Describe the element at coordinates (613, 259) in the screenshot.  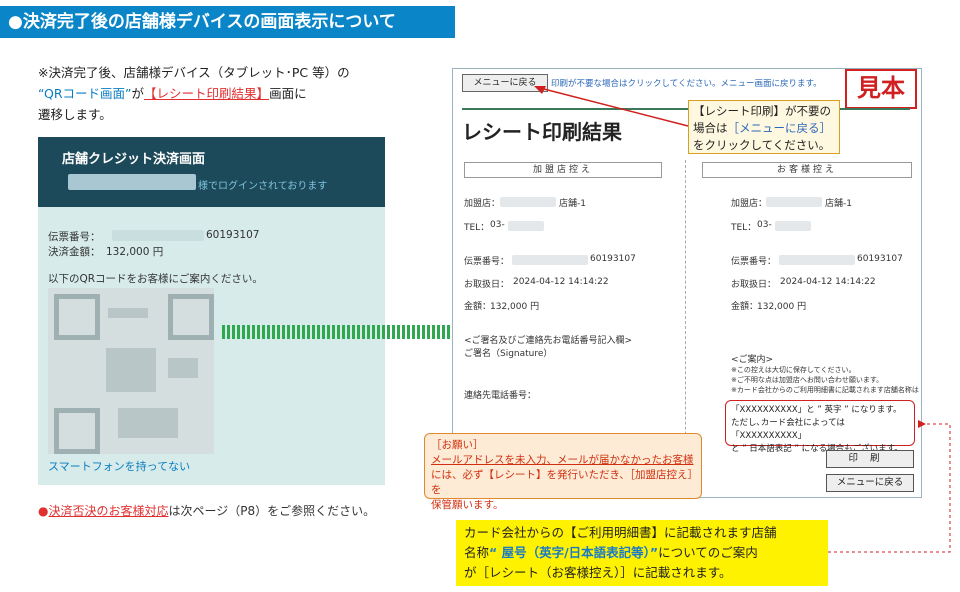
I see `m-slip-tail: 60193107` at that location.